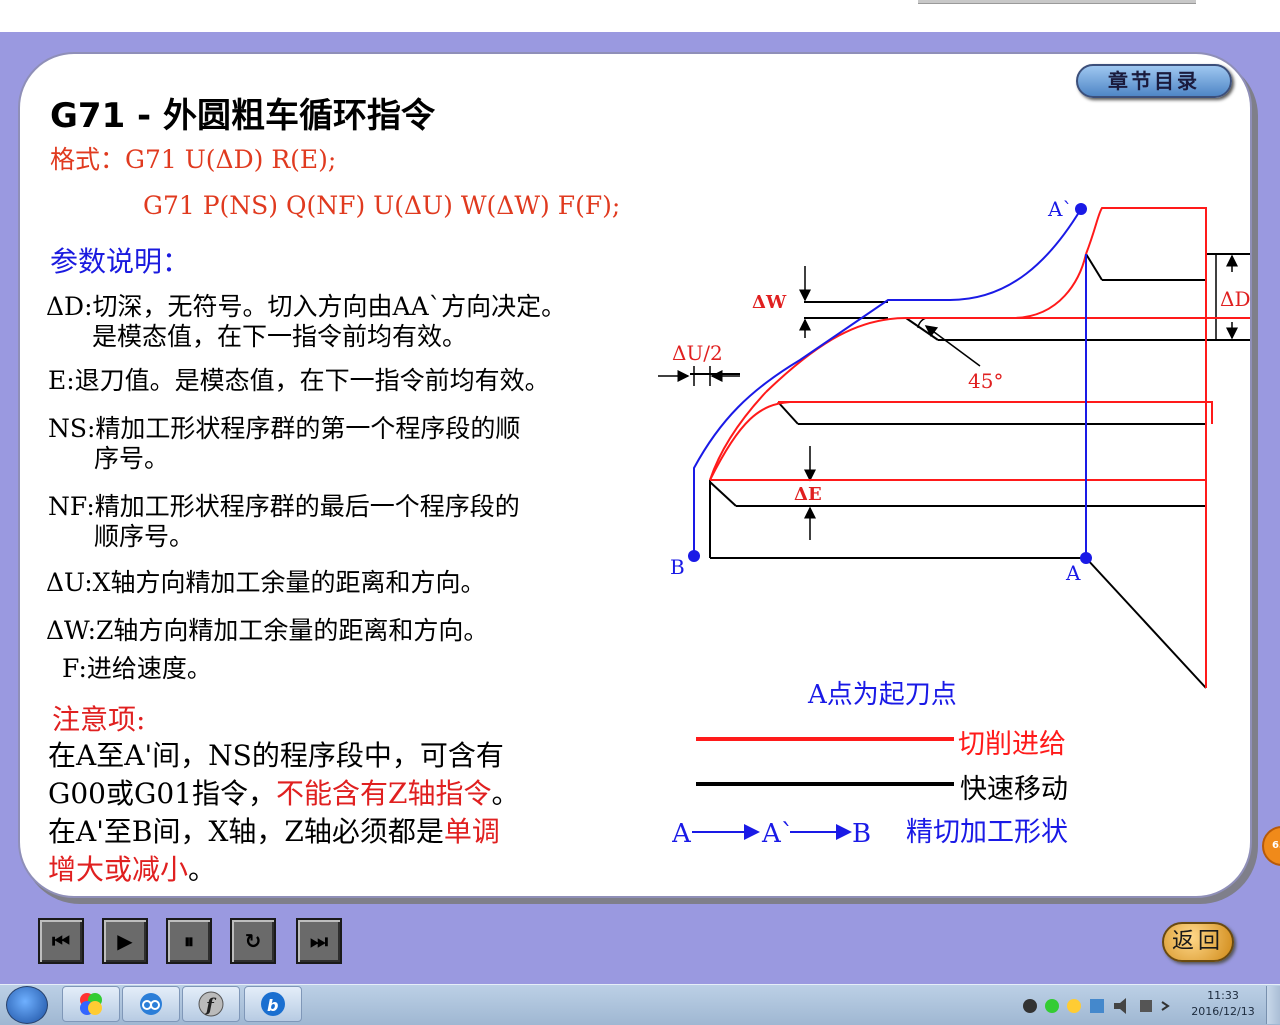  I want to click on note-line-3: 在A'至B间，X轴，Z轴必须都是单调, so click(274, 830).